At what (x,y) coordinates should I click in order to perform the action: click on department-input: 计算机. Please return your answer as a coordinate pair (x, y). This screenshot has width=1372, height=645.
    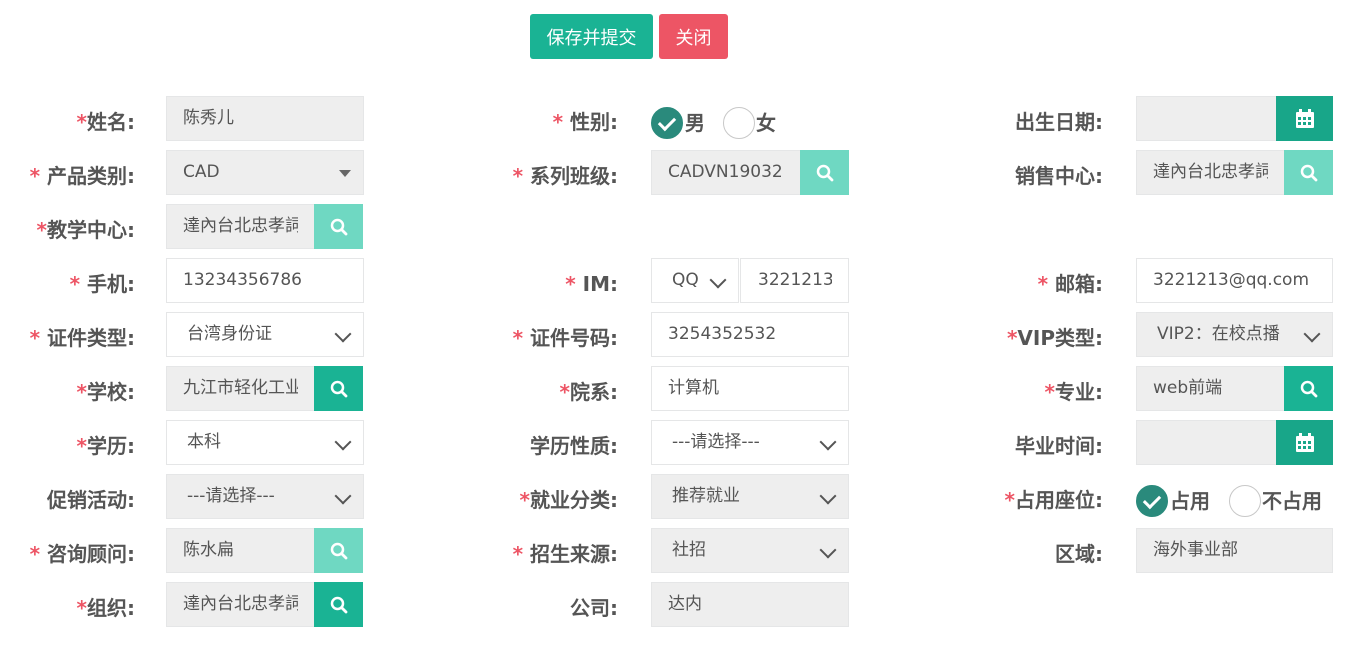
    Looking at the image, I should click on (750, 388).